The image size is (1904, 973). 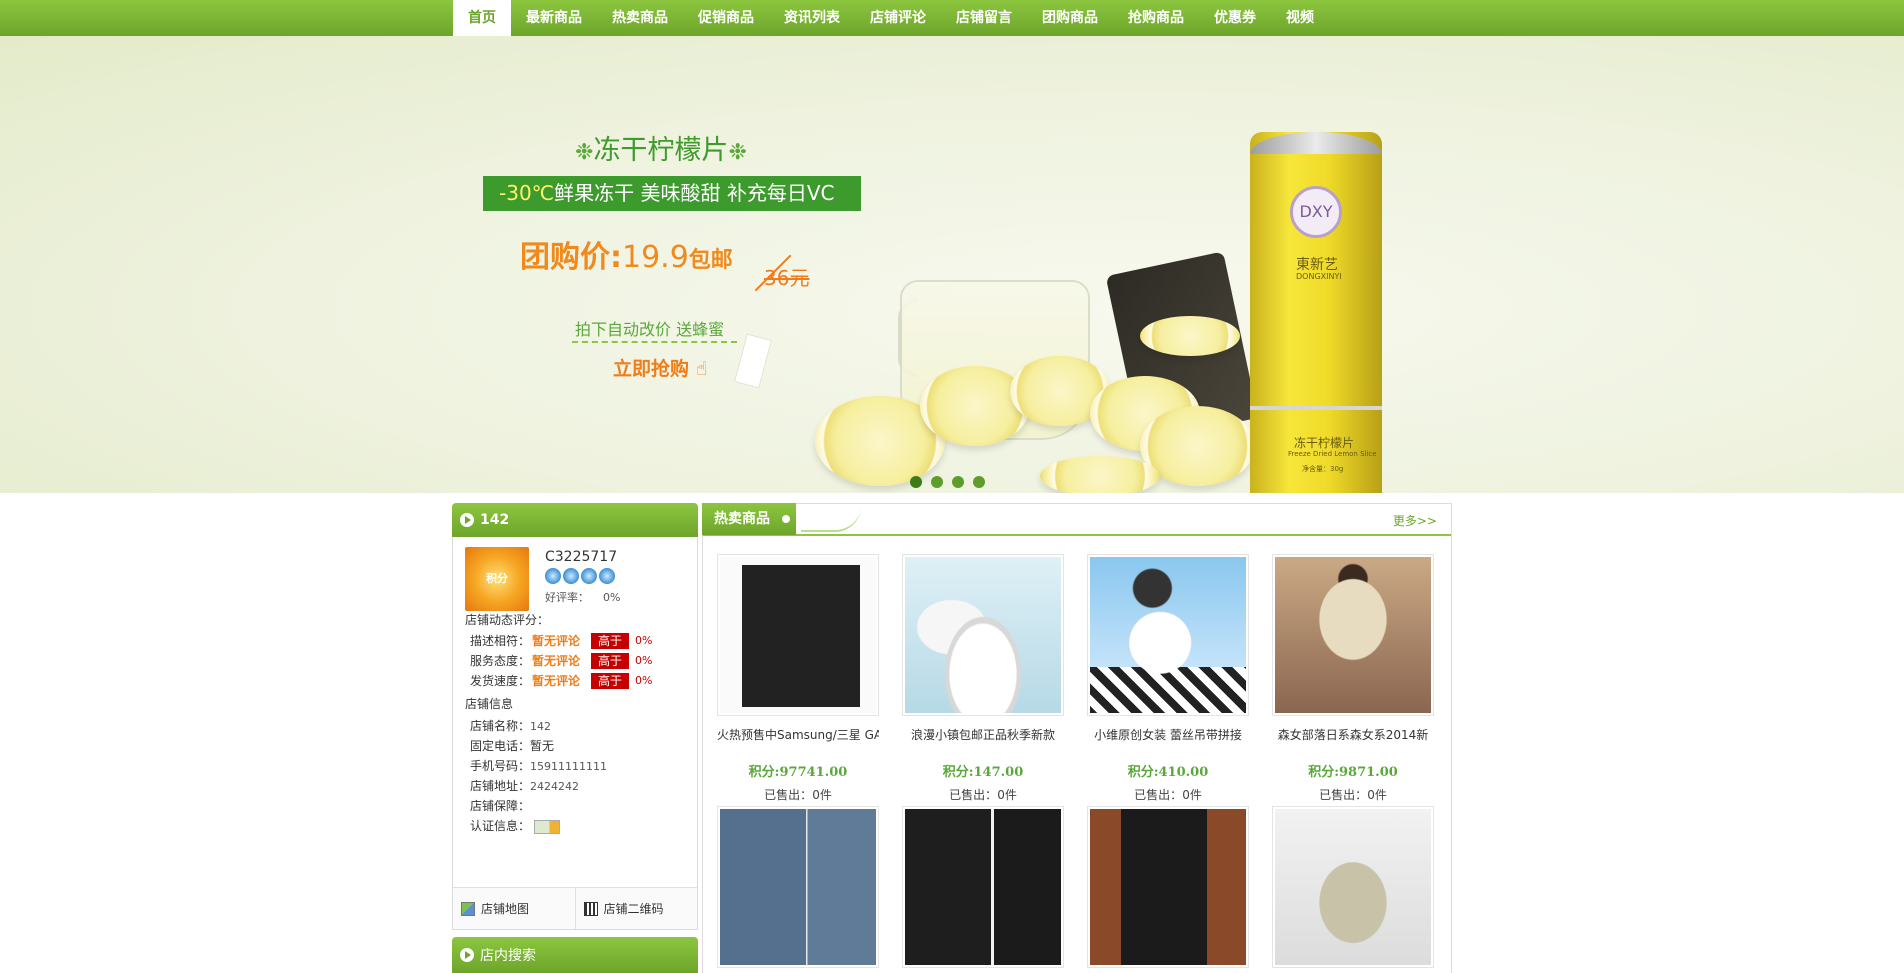 What do you see at coordinates (701, 369) in the screenshot?
I see `hand-cursor-icon: ☝` at bounding box center [701, 369].